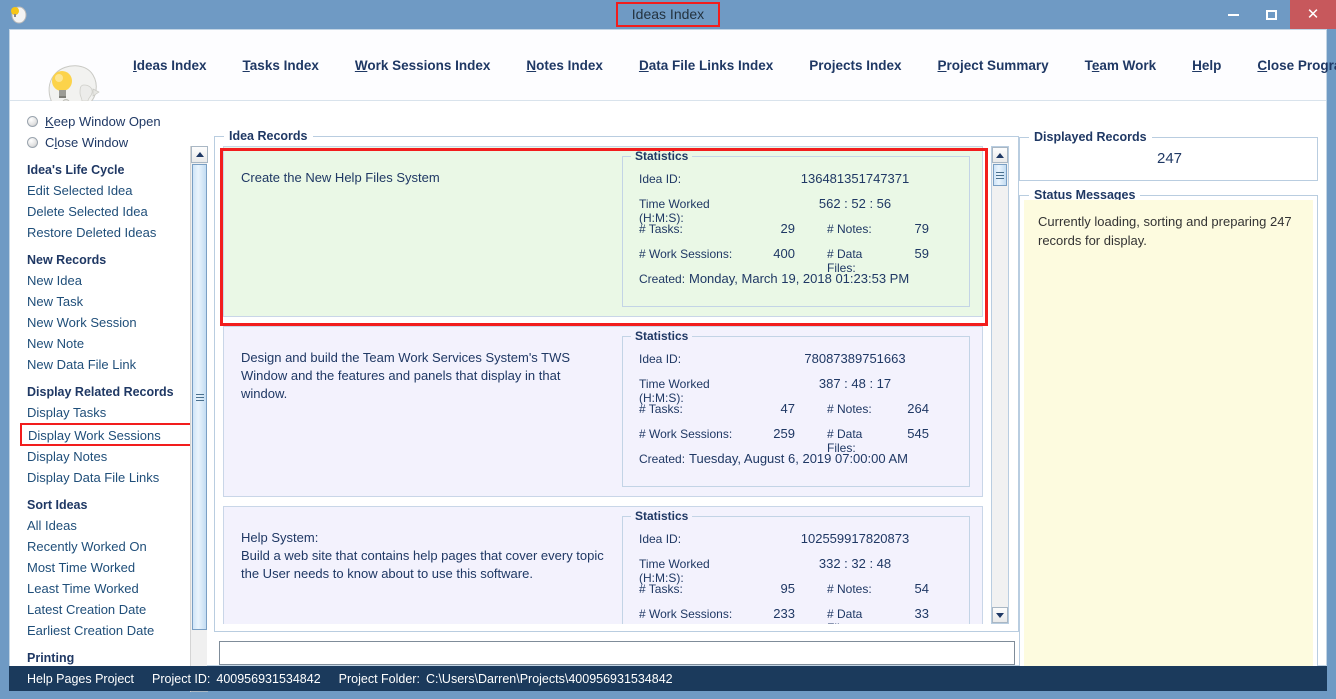 This screenshot has width=1336, height=699. What do you see at coordinates (796, 543) in the screenshot?
I see `stat-row-idea-id: Idea ID: 102559917820873` at bounding box center [796, 543].